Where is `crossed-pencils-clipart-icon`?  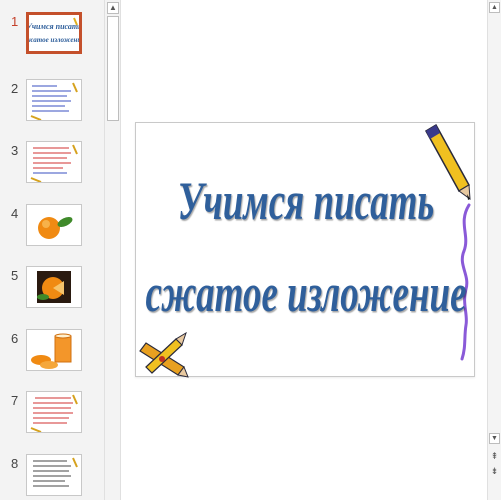
crossed-pencils-clipart-icon is located at coordinates (164, 354).